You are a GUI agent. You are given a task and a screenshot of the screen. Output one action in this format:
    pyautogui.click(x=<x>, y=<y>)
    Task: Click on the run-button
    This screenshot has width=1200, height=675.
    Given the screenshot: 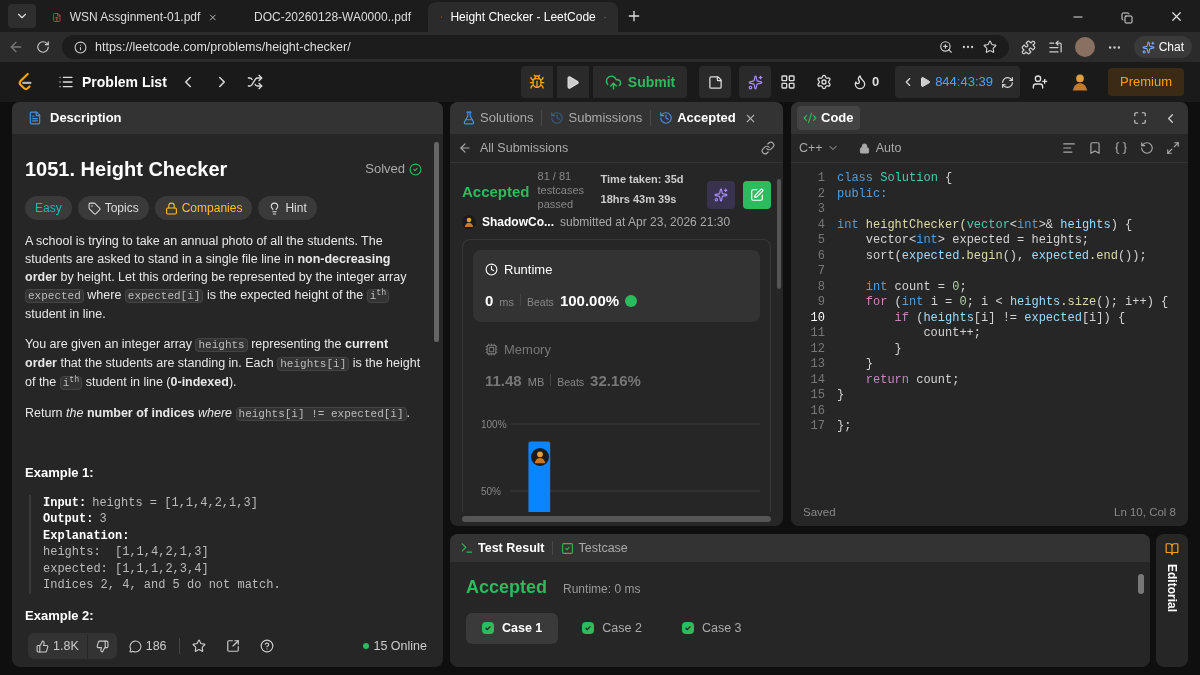 What is the action you would take?
    pyautogui.click(x=572, y=82)
    